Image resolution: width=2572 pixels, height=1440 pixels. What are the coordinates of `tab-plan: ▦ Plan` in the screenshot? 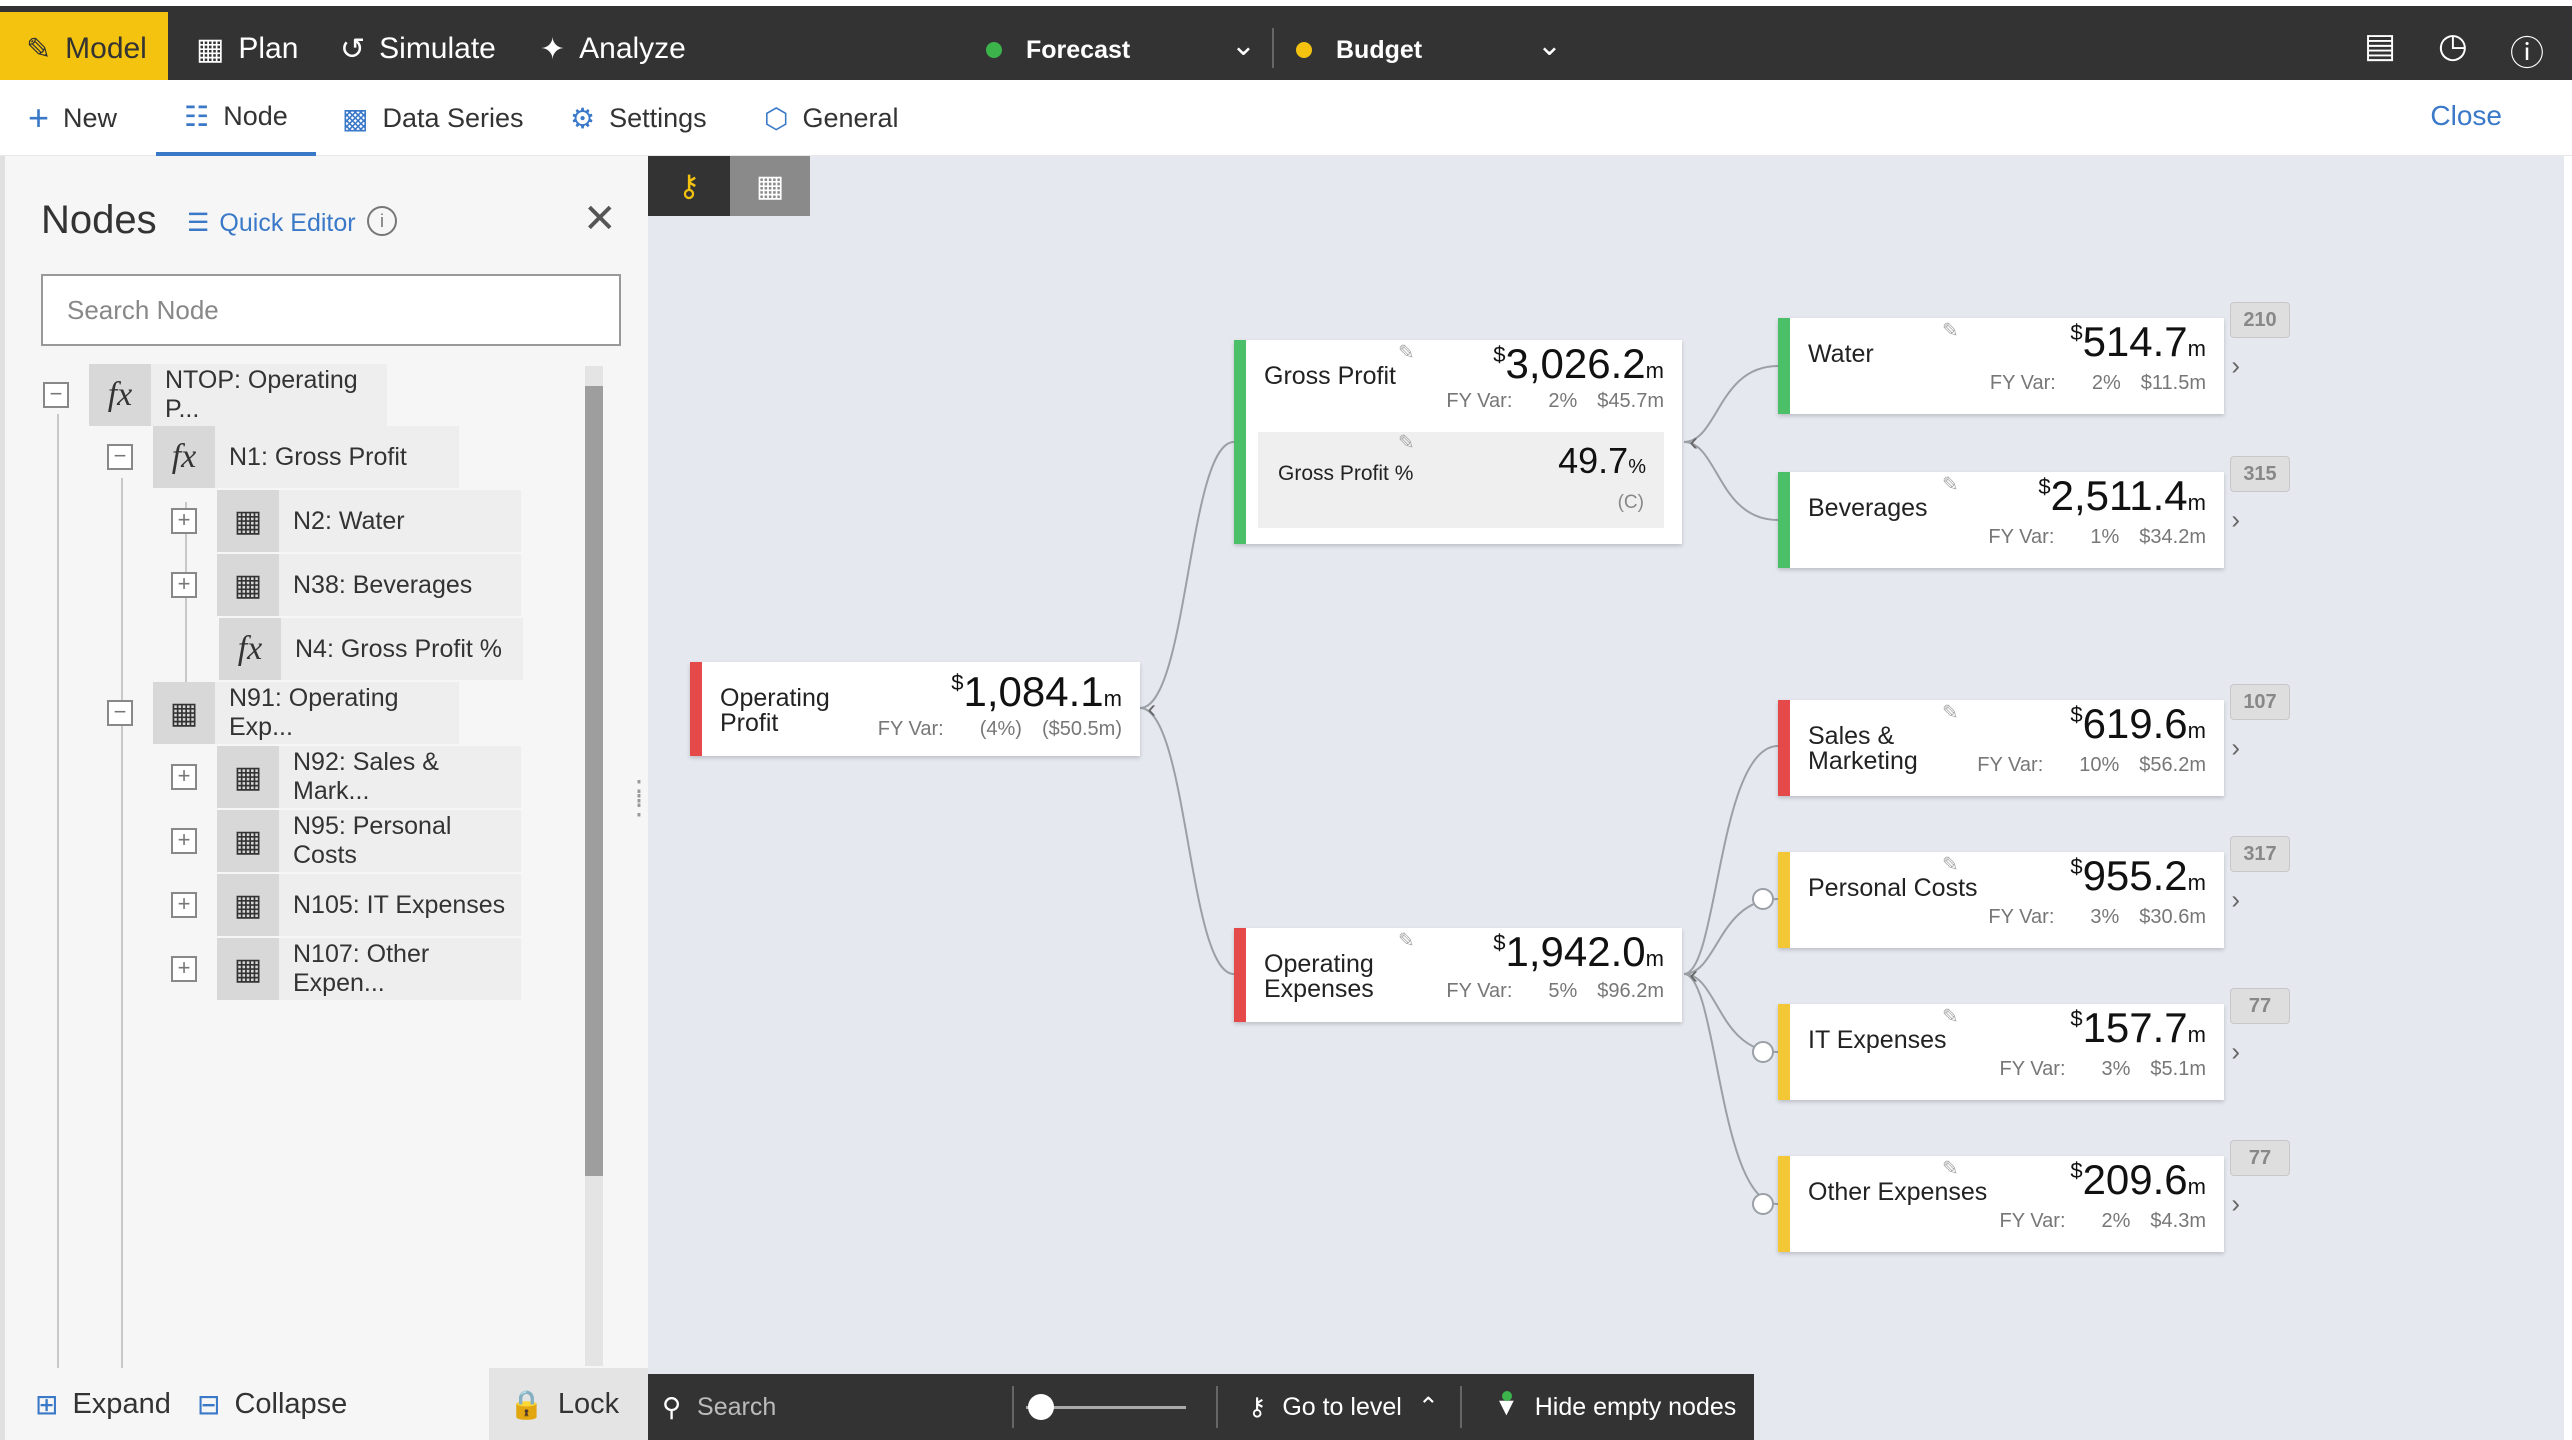 It's located at (247, 49).